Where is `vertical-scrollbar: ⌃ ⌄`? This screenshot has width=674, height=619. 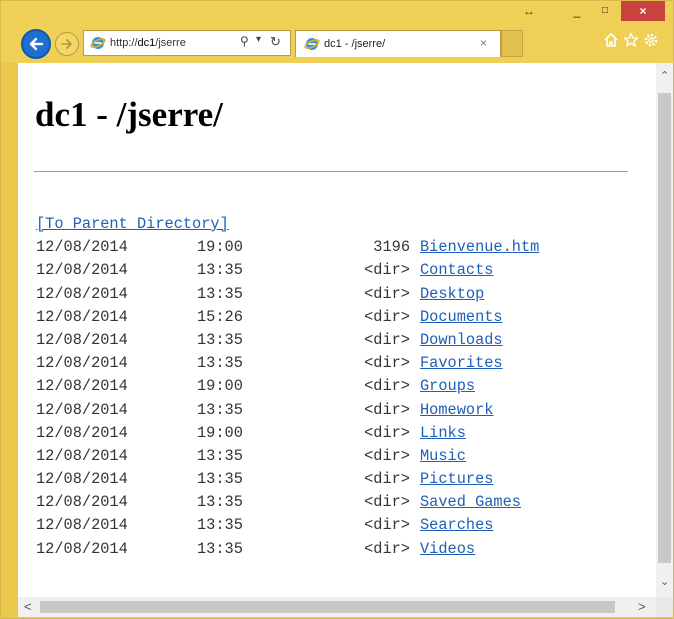
vertical-scrollbar: ⌃ ⌄ is located at coordinates (664, 330).